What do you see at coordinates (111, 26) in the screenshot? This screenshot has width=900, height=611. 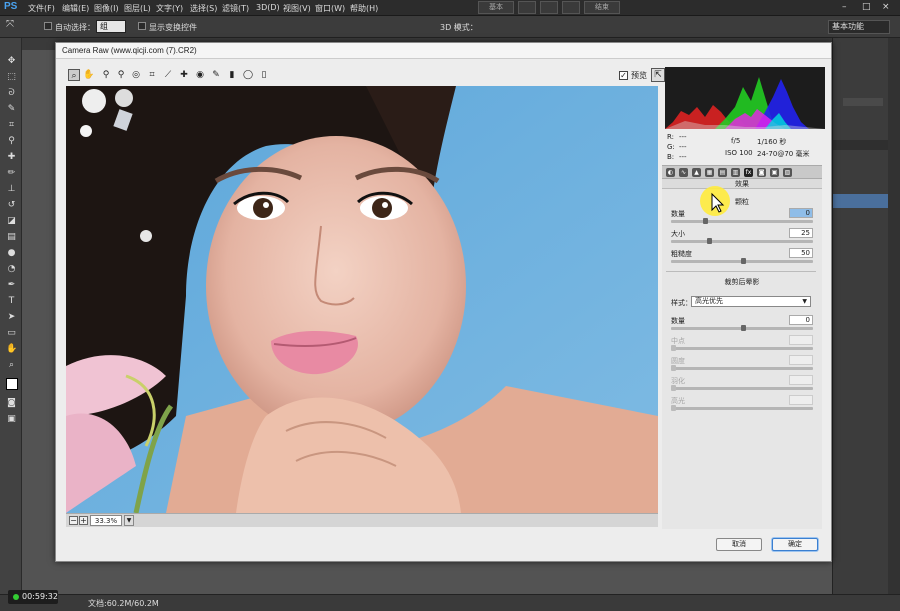 I see `auto-select-dropdown: 组` at bounding box center [111, 26].